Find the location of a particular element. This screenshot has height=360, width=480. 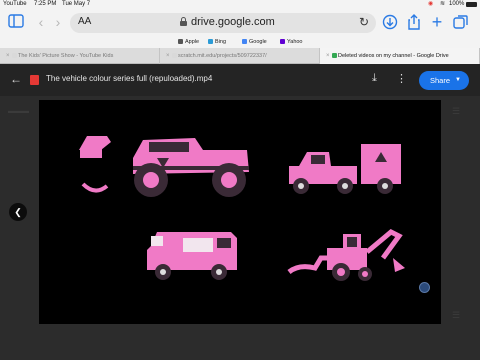

monster-truck-image is located at coordinates (164, 166).